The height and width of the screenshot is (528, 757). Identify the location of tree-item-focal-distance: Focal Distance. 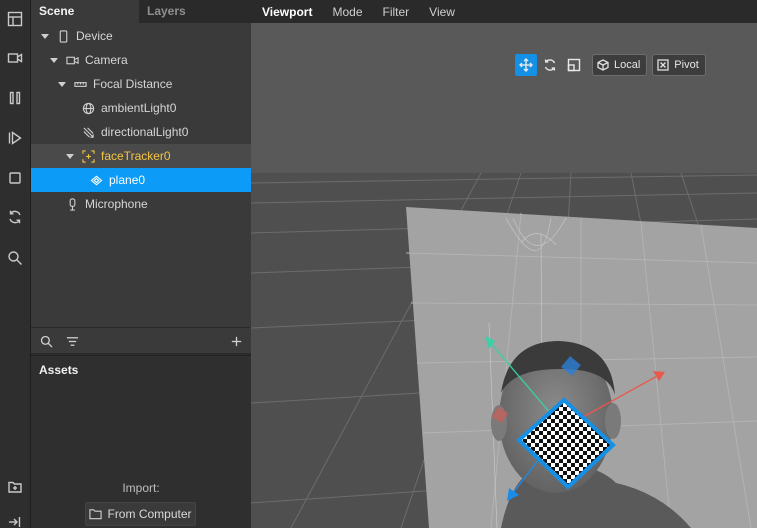
(141, 84).